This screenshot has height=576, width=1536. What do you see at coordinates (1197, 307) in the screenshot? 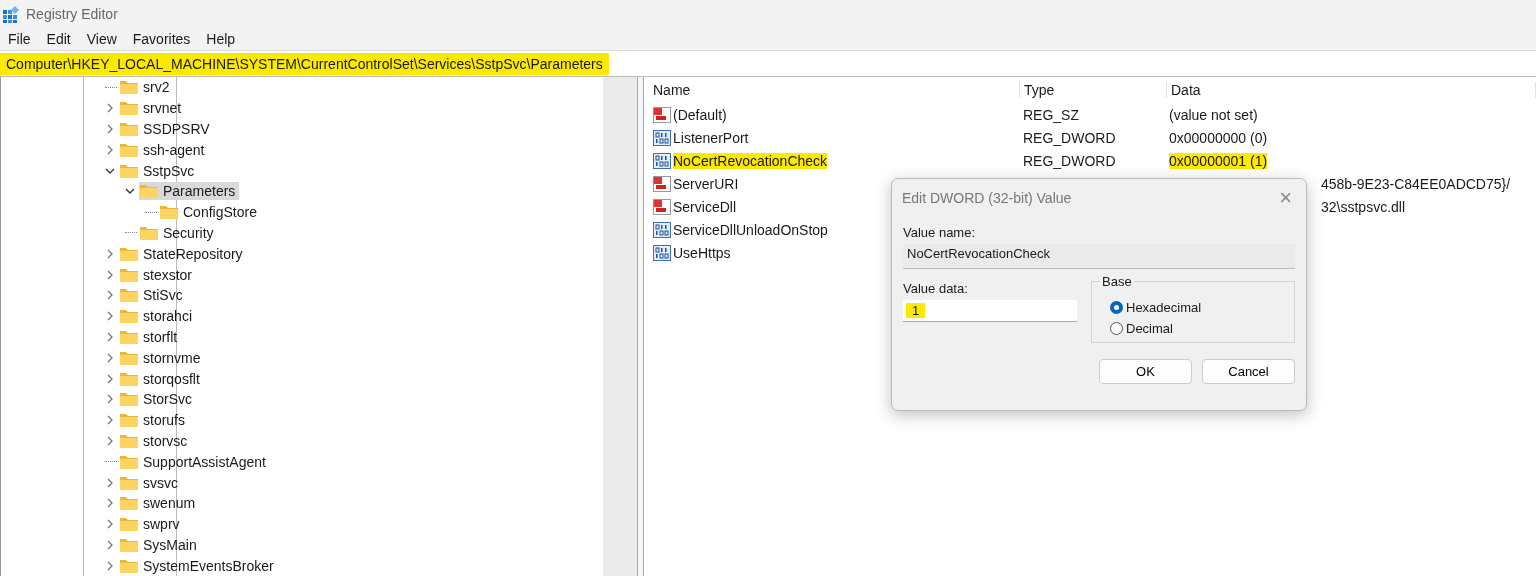
I see `radio-option: Hexadecimal` at bounding box center [1197, 307].